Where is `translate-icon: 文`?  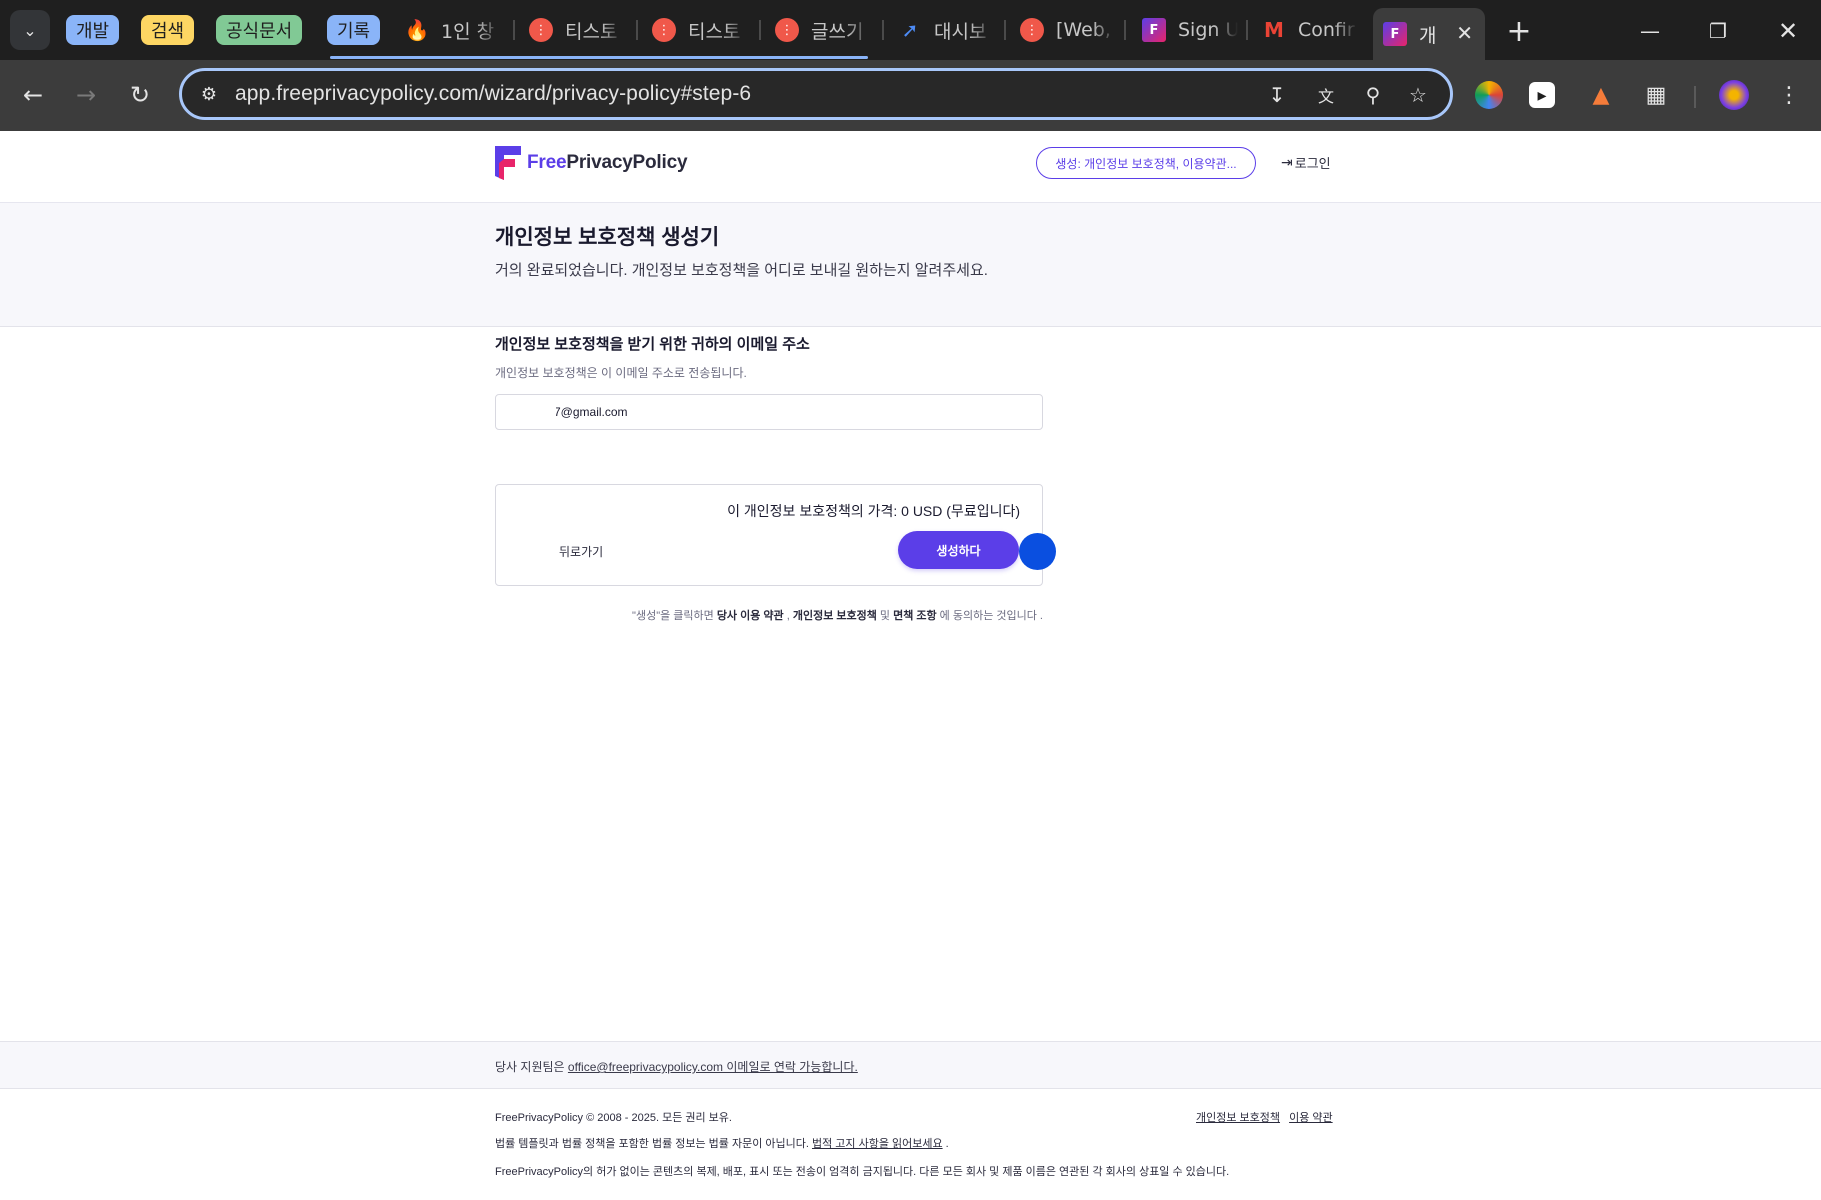
translate-icon: 文 is located at coordinates (1326, 95).